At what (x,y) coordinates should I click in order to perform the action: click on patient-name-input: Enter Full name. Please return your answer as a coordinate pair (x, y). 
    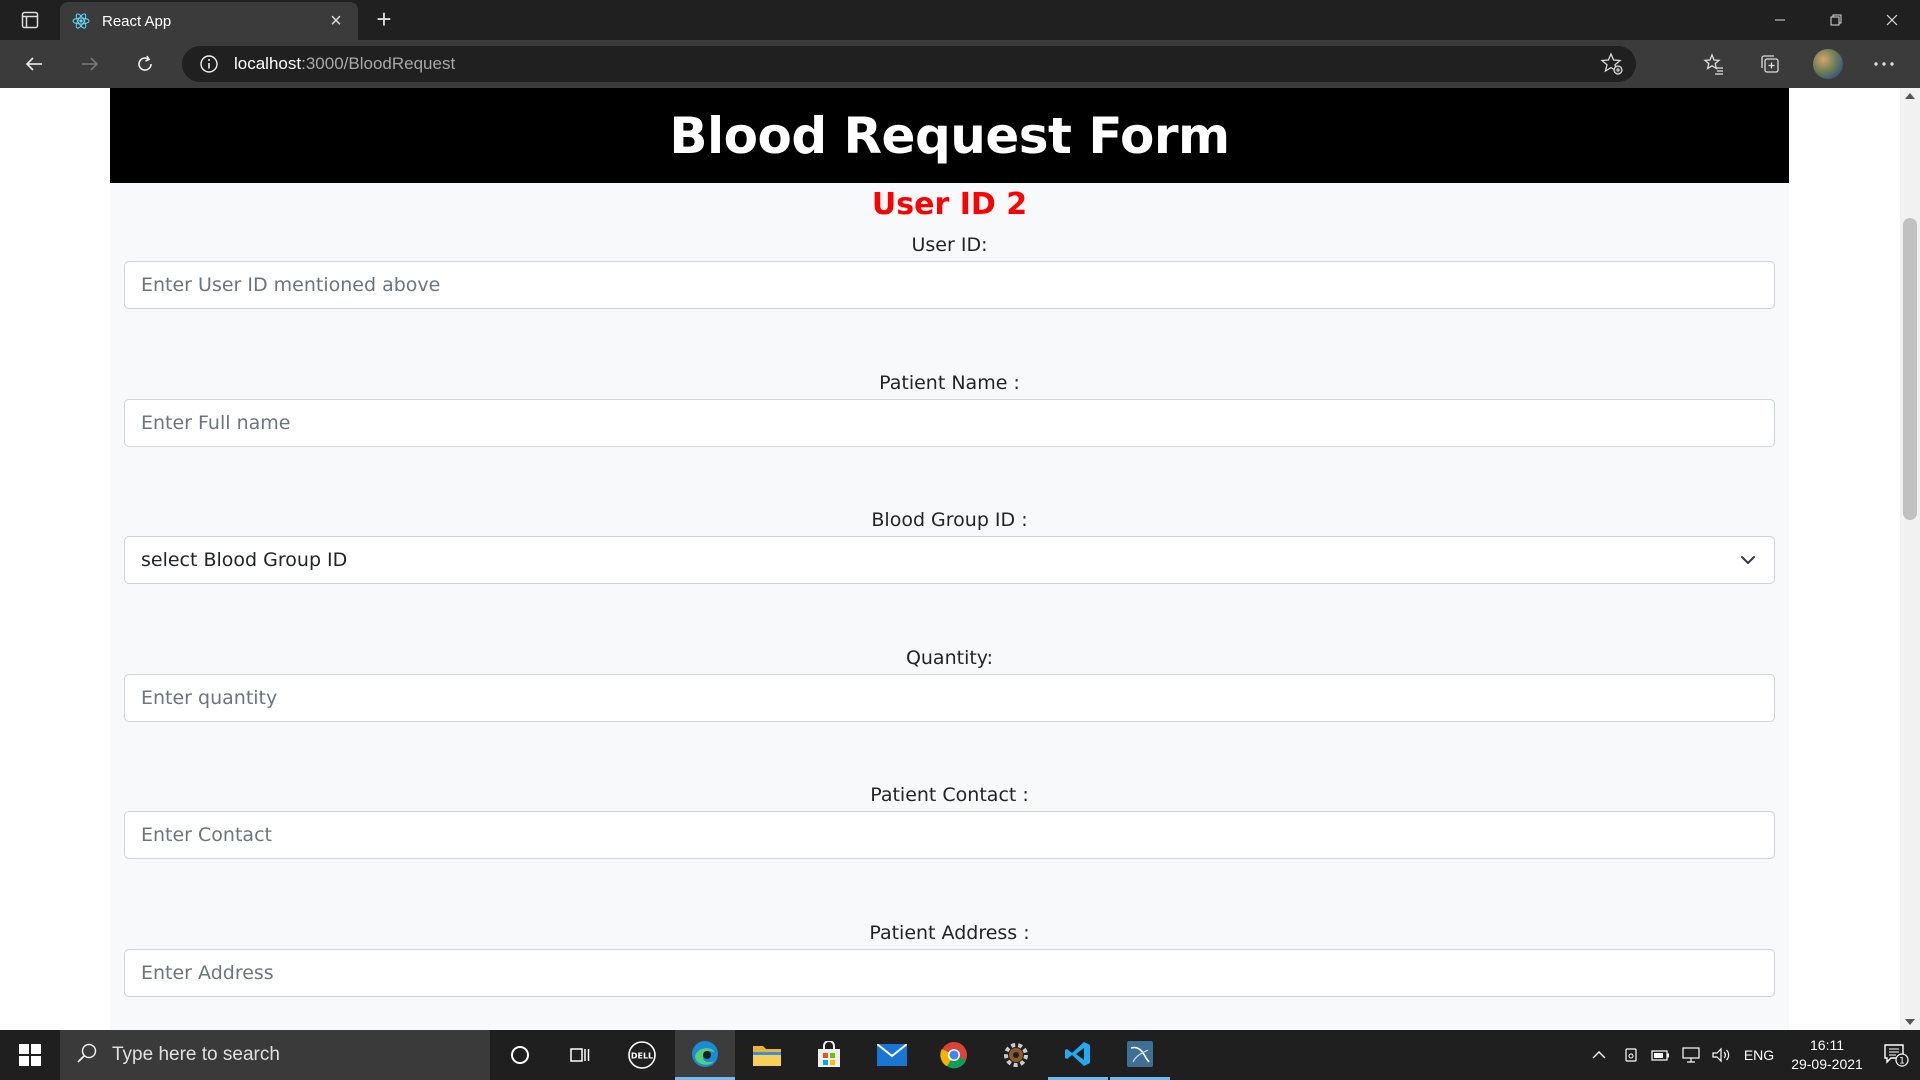
    Looking at the image, I should click on (949, 423).